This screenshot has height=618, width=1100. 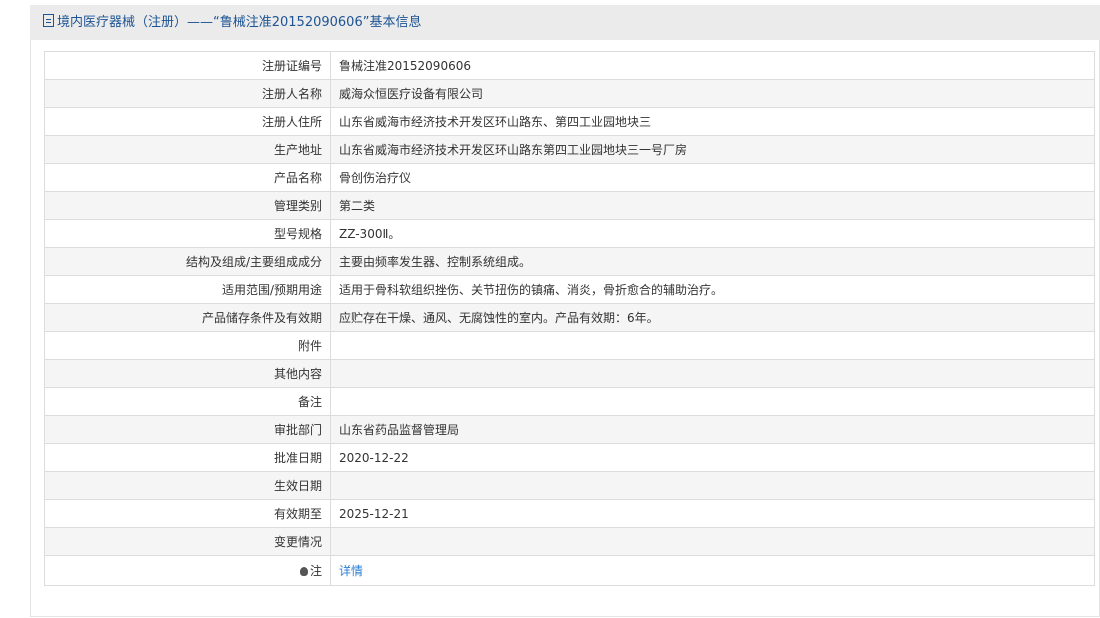 I want to click on field-label: 产品储存条件及有效期, so click(x=187, y=317).